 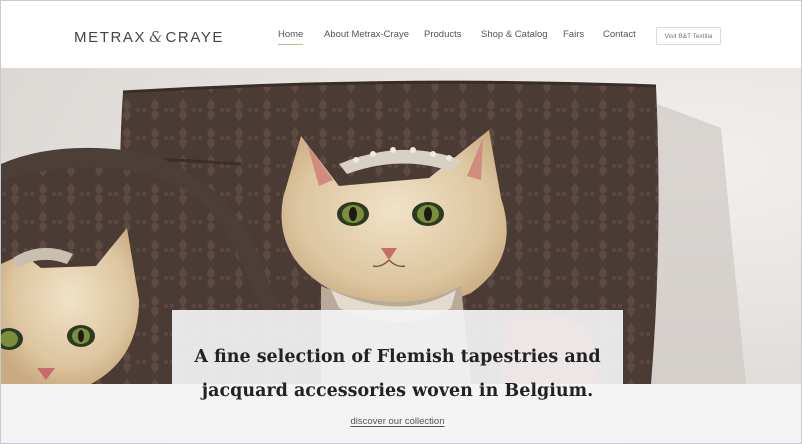 What do you see at coordinates (291, 37) in the screenshot?
I see `nav-item-home: Home` at bounding box center [291, 37].